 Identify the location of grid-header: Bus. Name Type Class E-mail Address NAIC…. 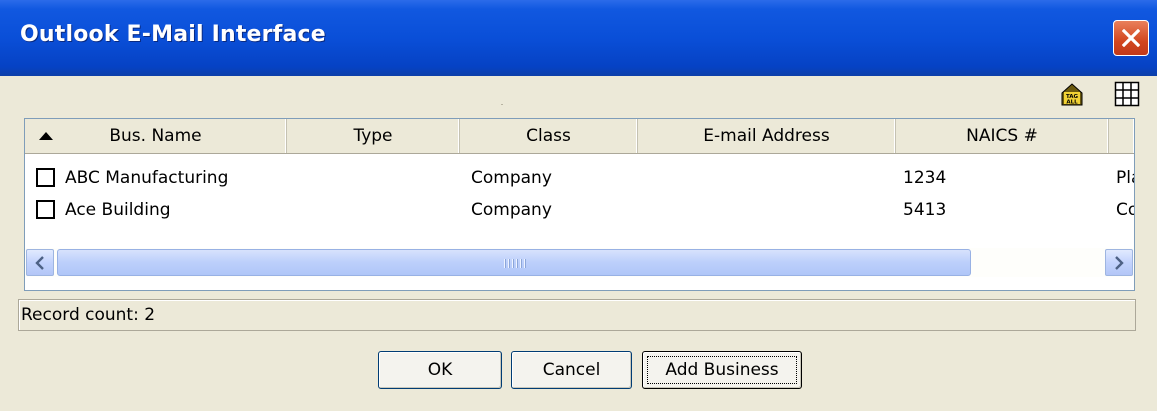
(579, 136).